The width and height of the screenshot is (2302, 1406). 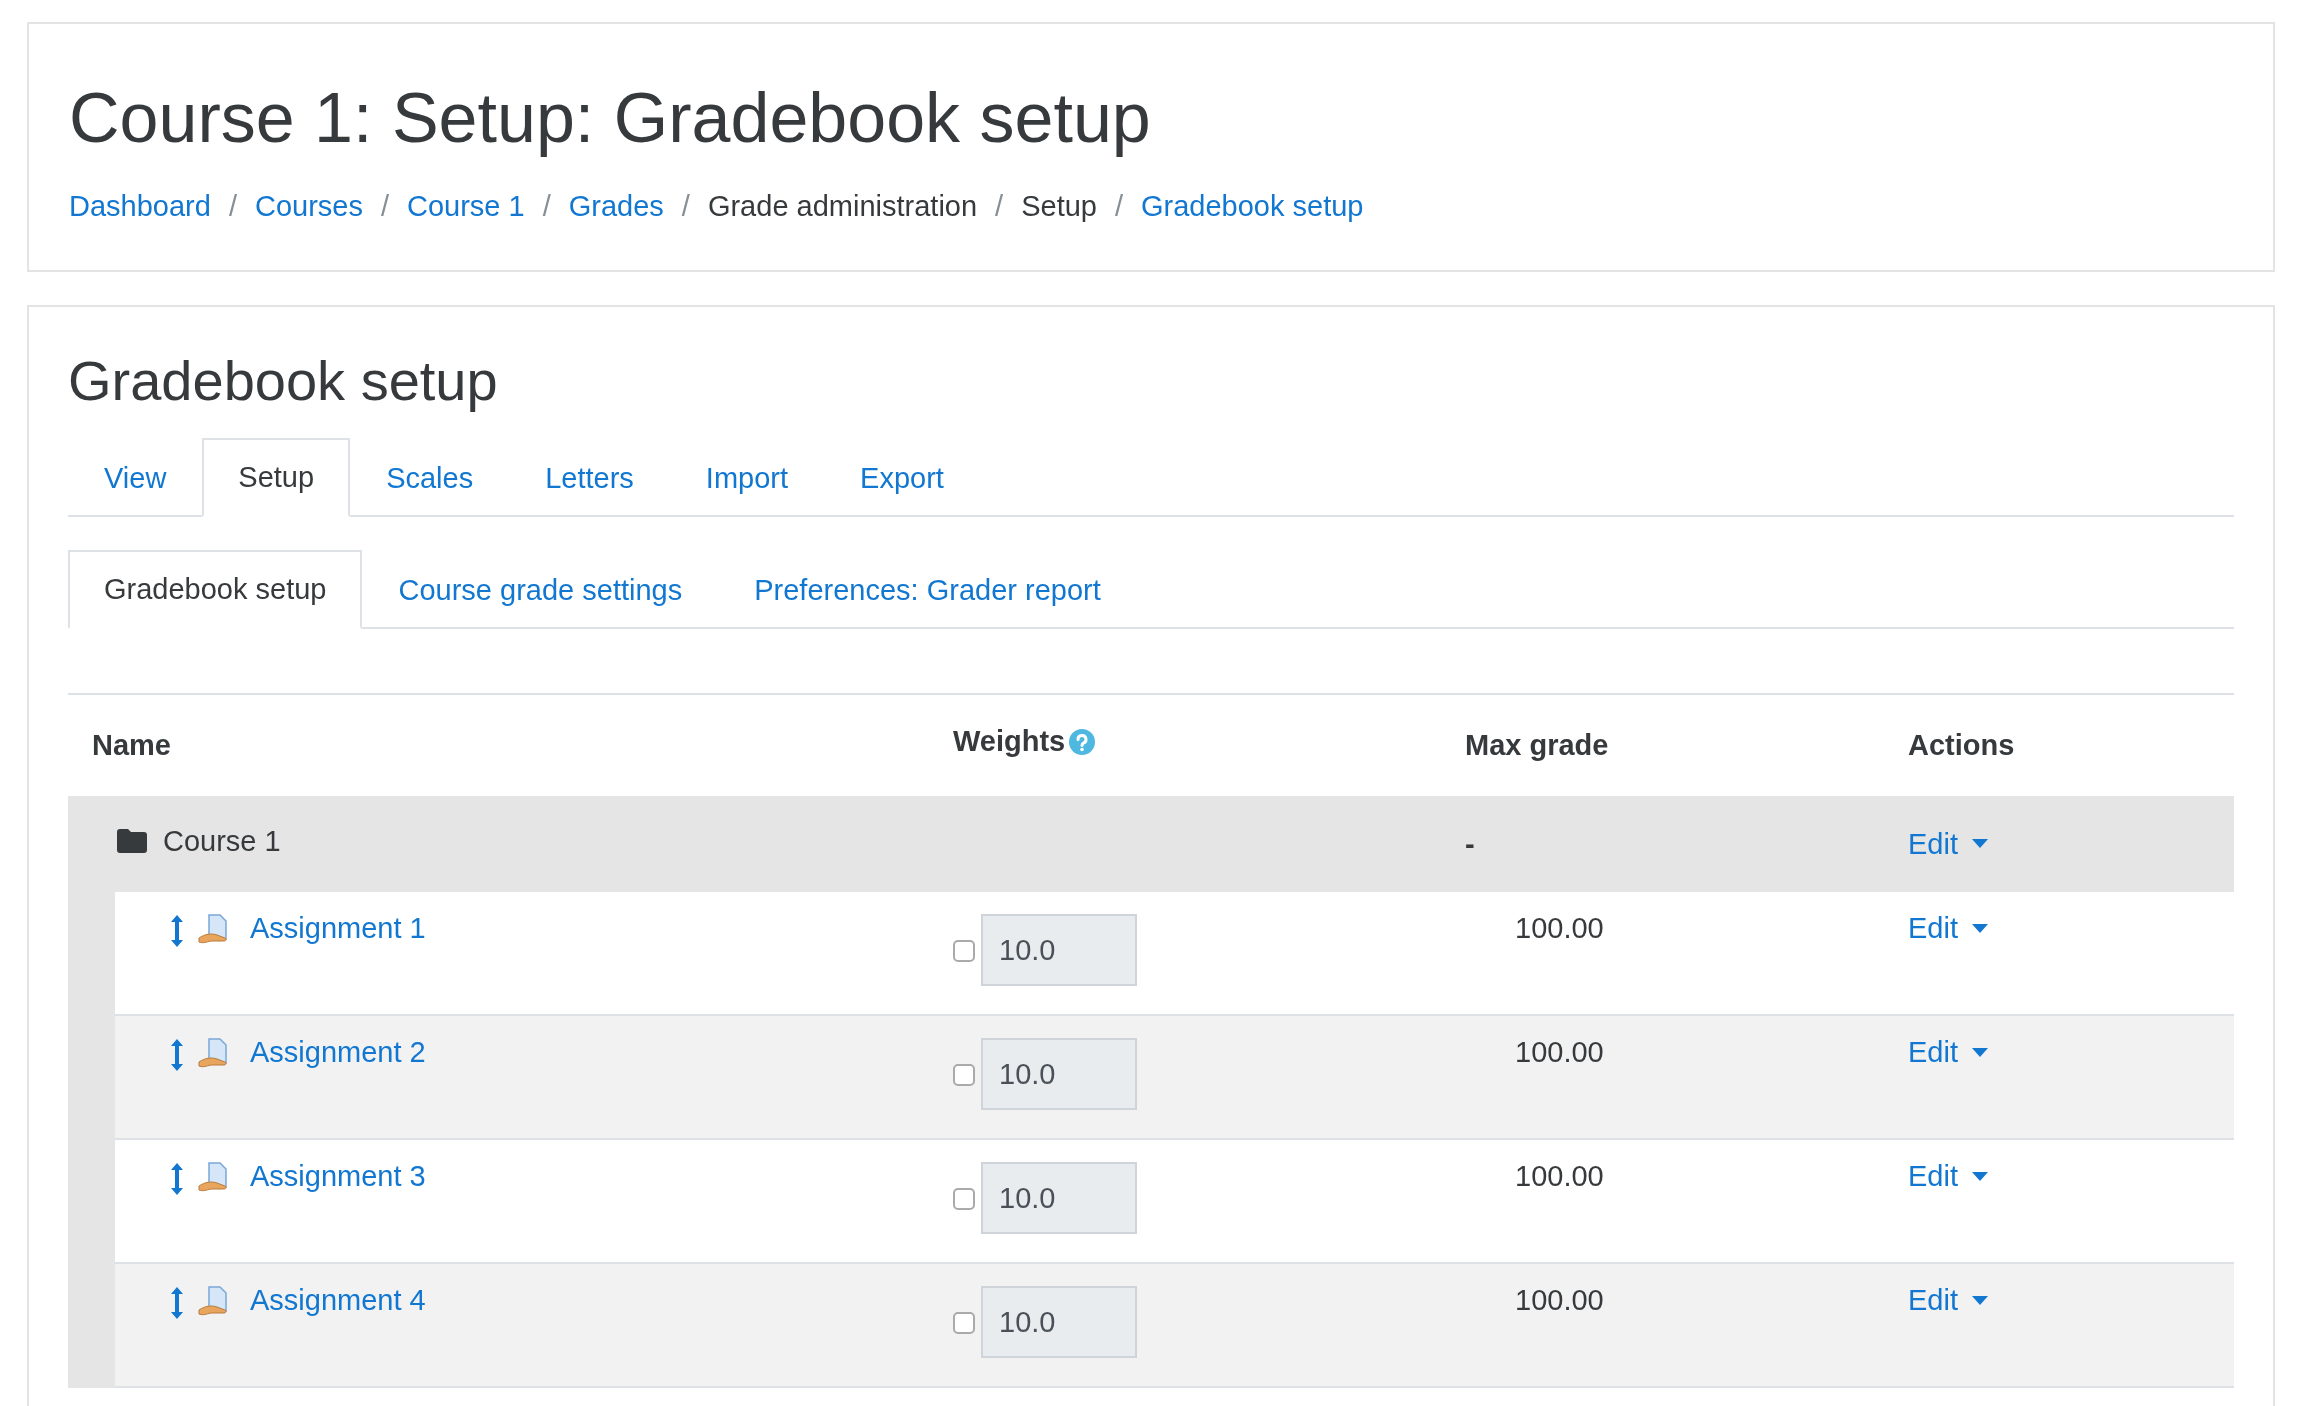 I want to click on tab: Export, so click(x=902, y=478).